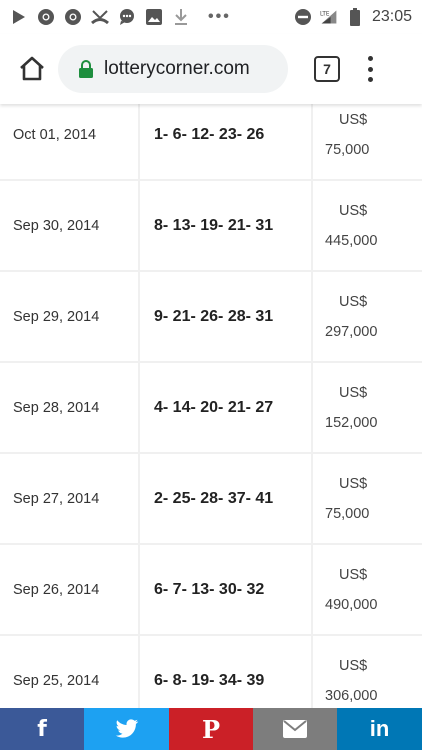 Image resolution: width=422 pixels, height=750 pixels. Describe the element at coordinates (367, 225) in the screenshot. I see `jackpot-cell: US$ 445,000` at that location.